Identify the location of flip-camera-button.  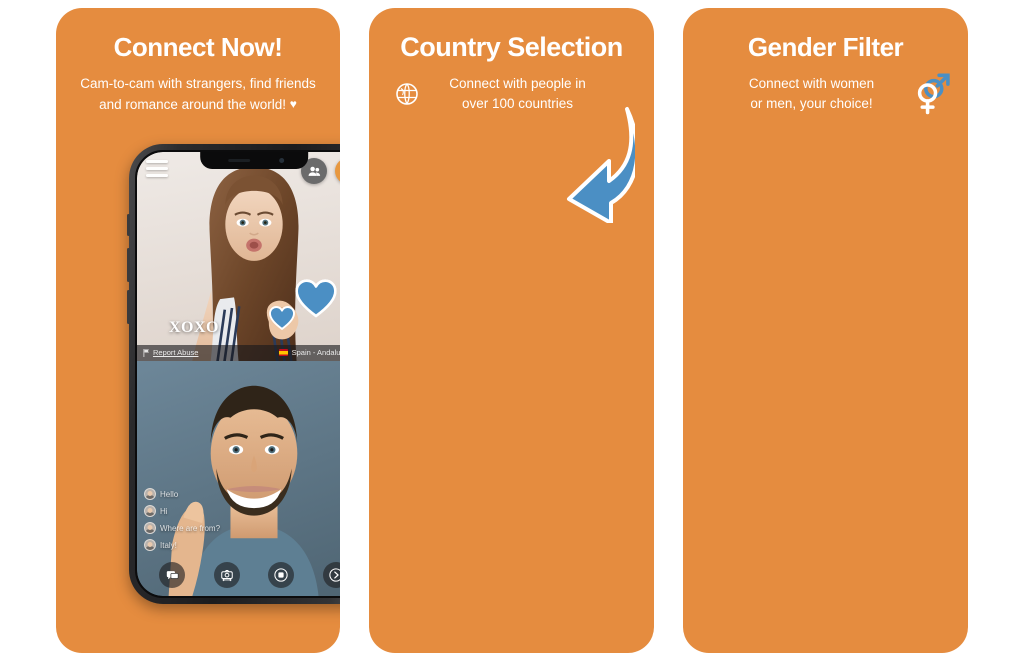
(226, 575).